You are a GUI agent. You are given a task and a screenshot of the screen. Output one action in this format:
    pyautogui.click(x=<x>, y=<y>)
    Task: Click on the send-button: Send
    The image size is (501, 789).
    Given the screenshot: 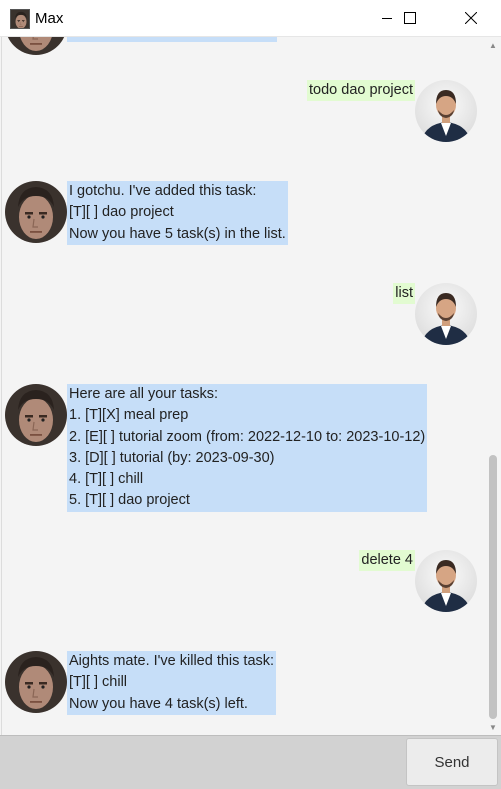 What is the action you would take?
    pyautogui.click(x=452, y=762)
    